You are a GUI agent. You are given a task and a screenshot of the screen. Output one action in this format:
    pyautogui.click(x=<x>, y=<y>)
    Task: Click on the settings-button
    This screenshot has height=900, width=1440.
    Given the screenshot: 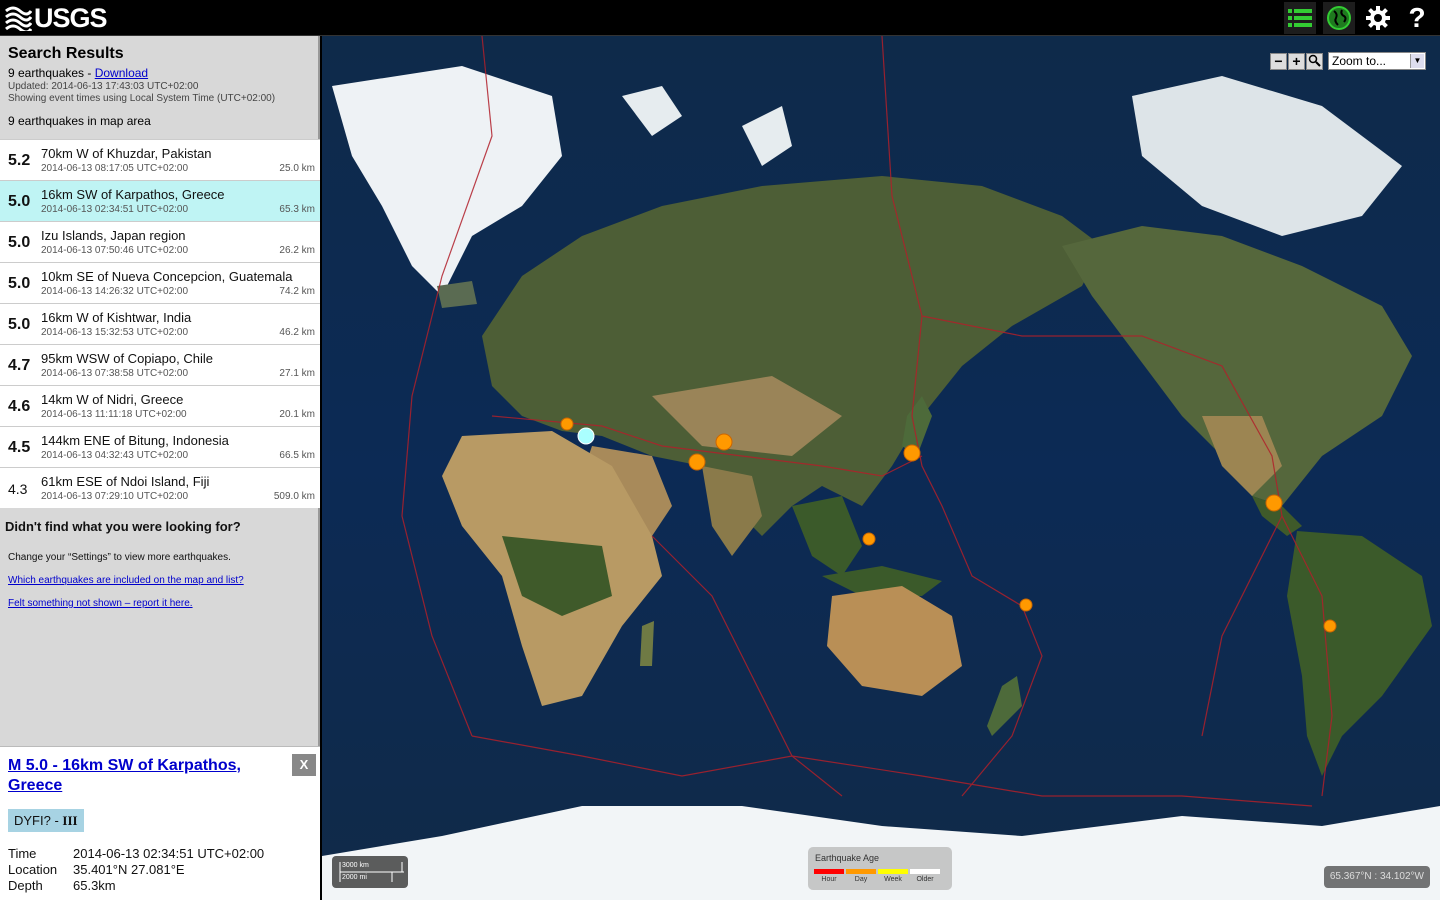 What is the action you would take?
    pyautogui.click(x=1378, y=18)
    